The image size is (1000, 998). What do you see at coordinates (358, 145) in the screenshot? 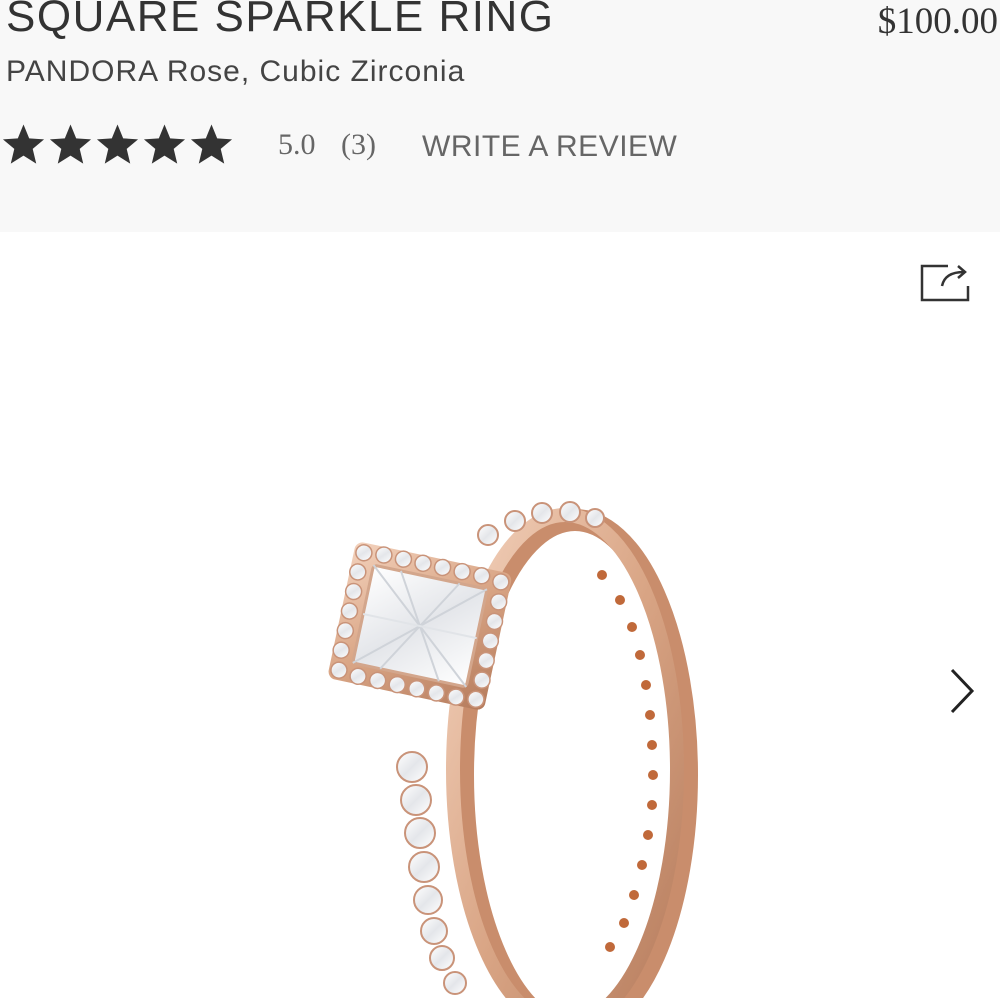
I see `rating-count: (3)` at bounding box center [358, 145].